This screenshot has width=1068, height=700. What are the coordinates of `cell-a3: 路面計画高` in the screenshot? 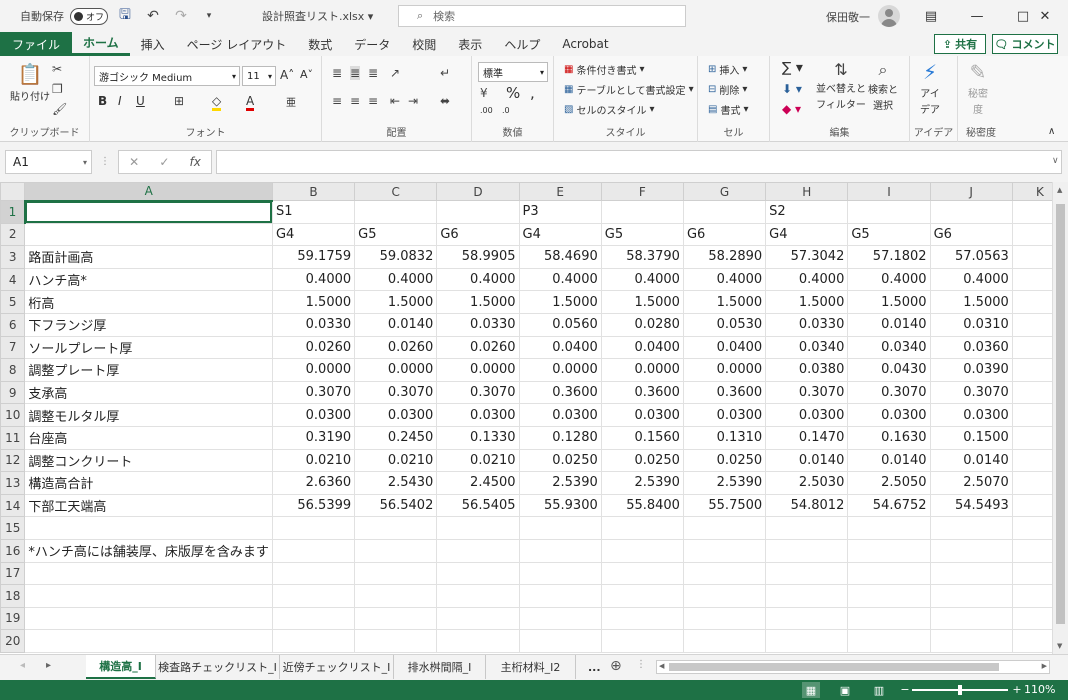 It's located at (148, 257).